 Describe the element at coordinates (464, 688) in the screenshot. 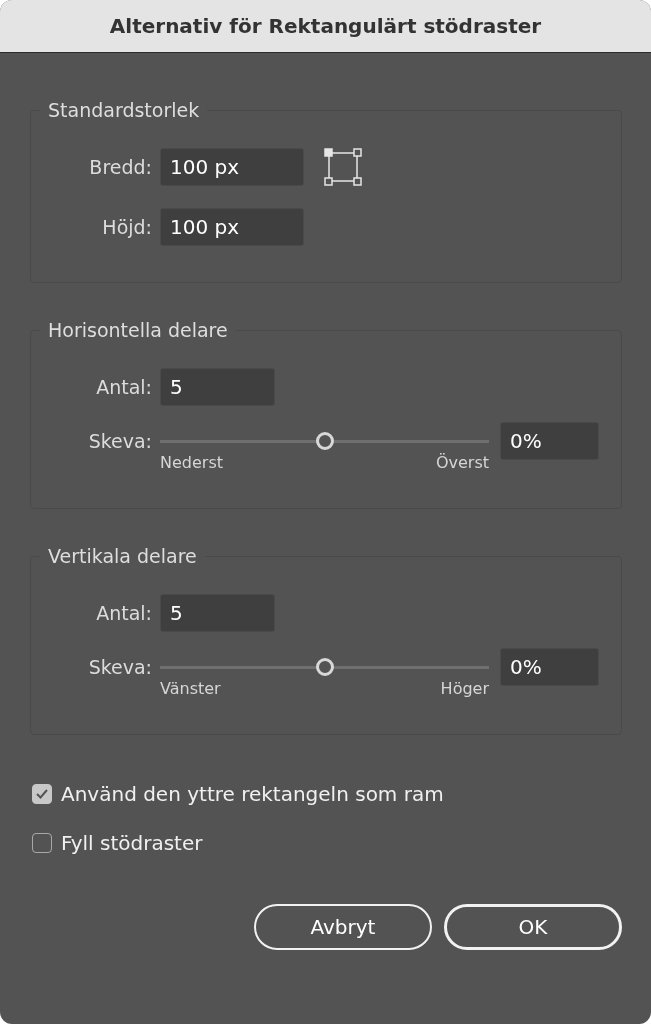

I see `slider-max-label: Höger` at that location.